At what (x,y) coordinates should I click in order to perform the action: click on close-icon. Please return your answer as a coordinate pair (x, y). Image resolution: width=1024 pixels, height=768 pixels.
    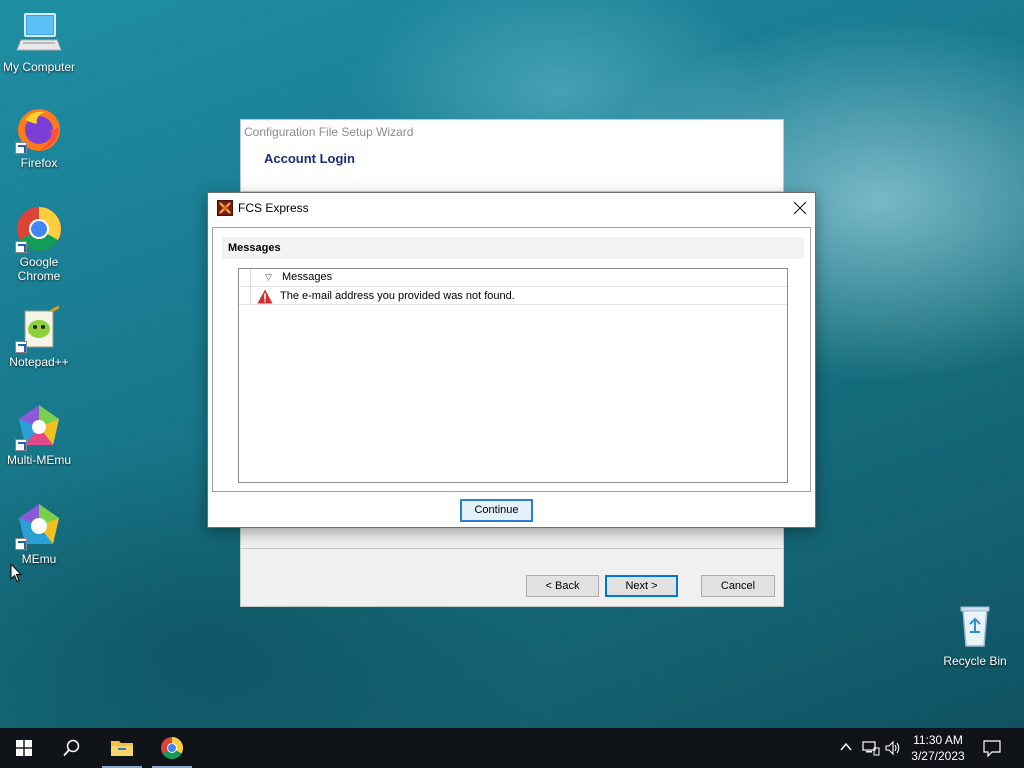
    Looking at the image, I should click on (800, 208).